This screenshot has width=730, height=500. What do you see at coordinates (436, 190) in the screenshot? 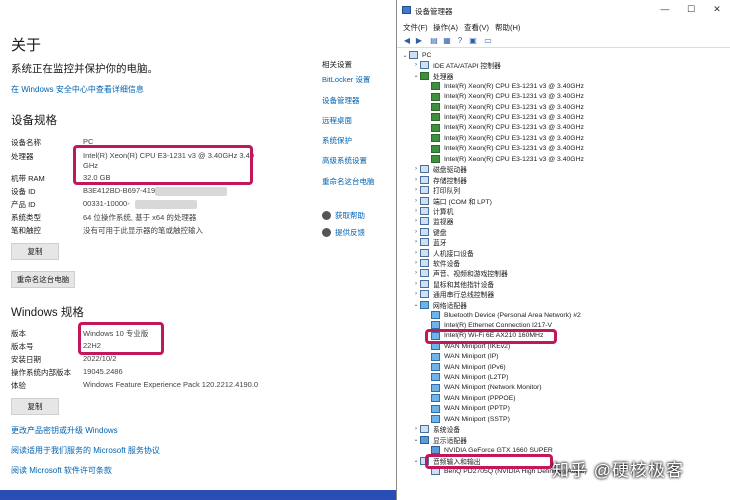
I see `tree-node: › 打印队列` at bounding box center [436, 190].